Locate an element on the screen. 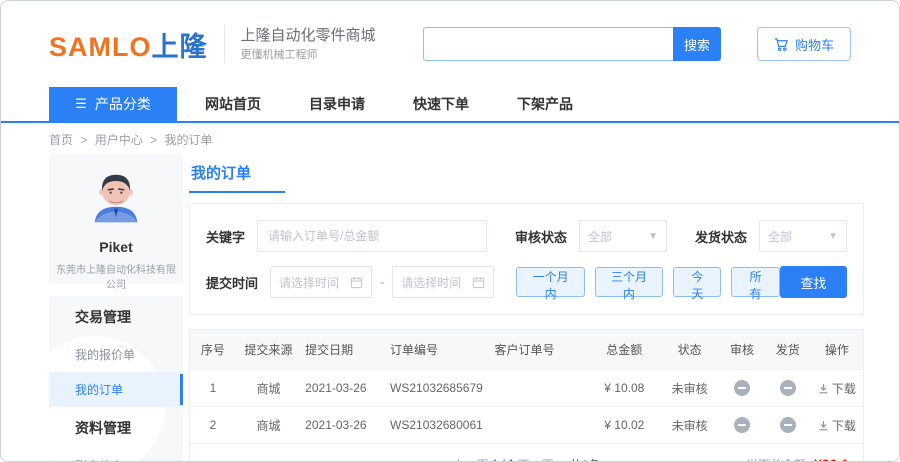 Image resolution: width=900 pixels, height=462 pixels. cart-button: 购物车 is located at coordinates (803, 44).